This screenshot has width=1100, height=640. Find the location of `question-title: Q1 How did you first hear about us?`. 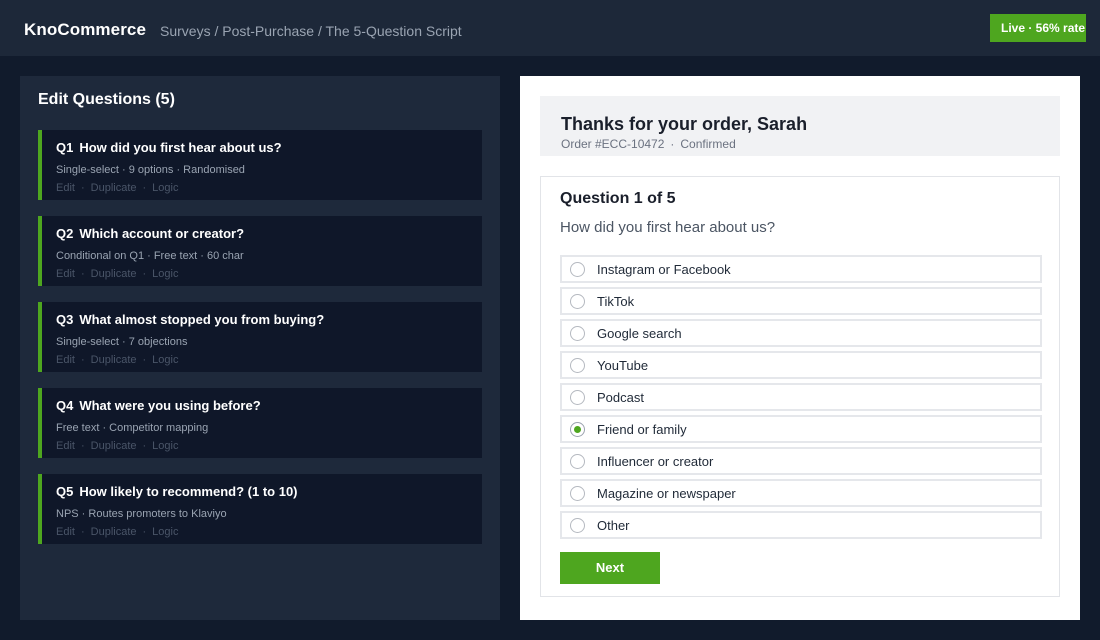

question-title: Q1 How did you first hear about us? is located at coordinates (169, 147).